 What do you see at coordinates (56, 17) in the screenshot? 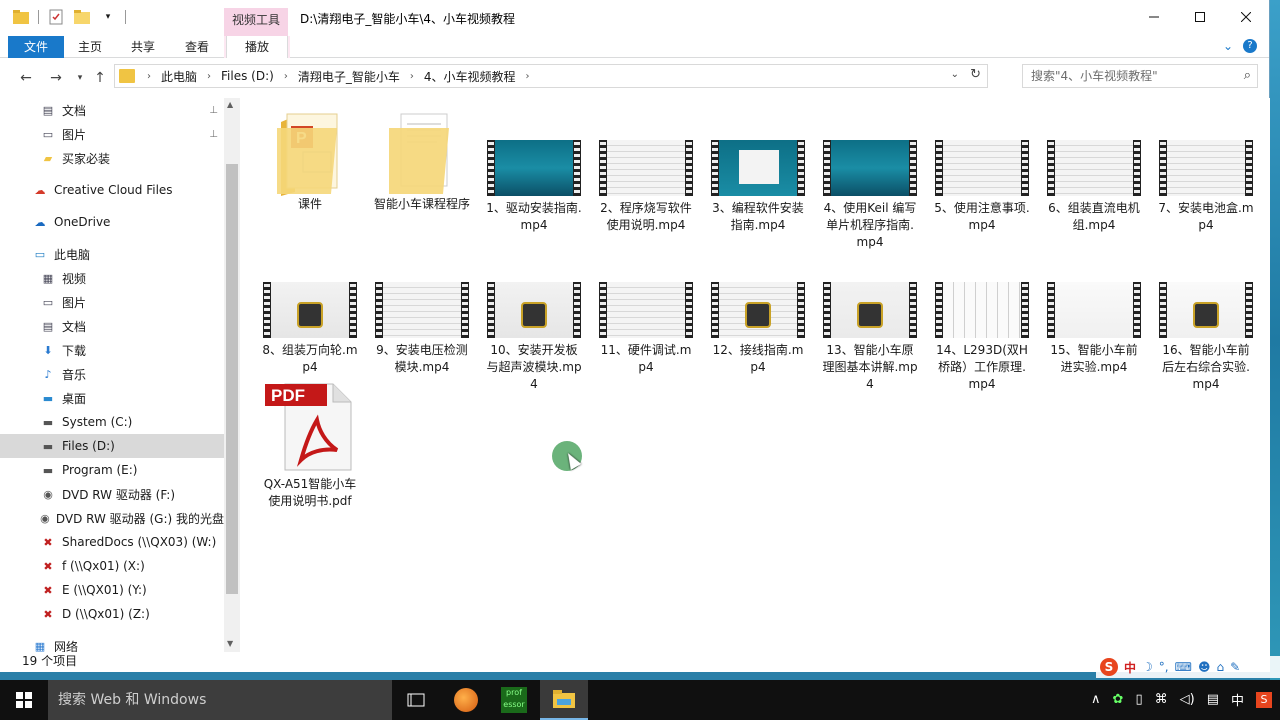
I see `properties-icon` at bounding box center [56, 17].